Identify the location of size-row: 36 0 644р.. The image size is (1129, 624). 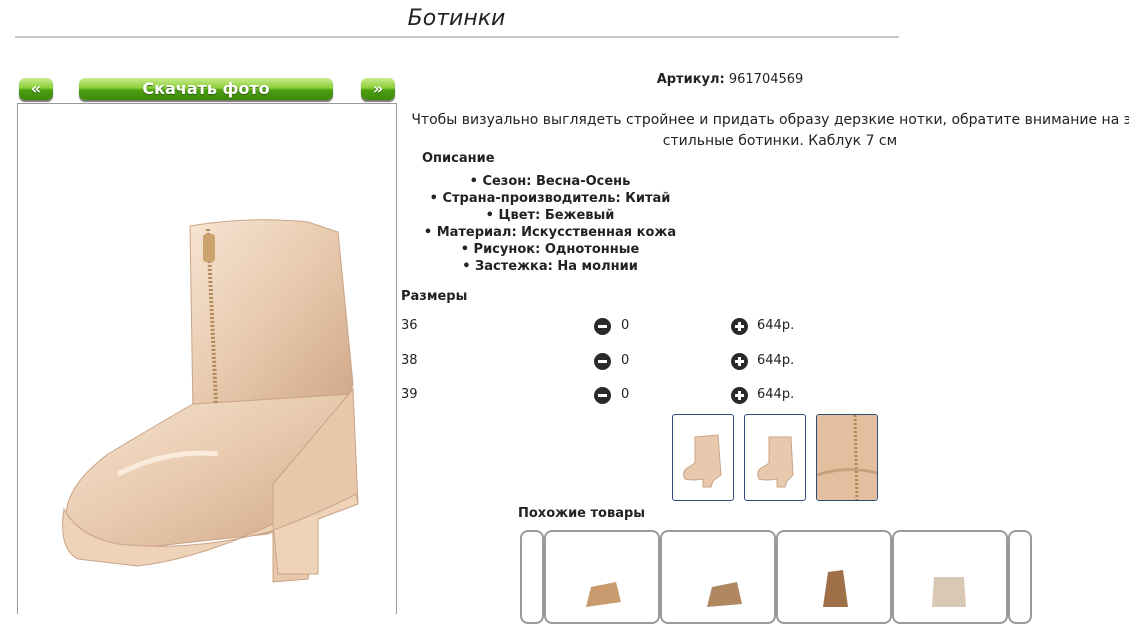
(564, 328).